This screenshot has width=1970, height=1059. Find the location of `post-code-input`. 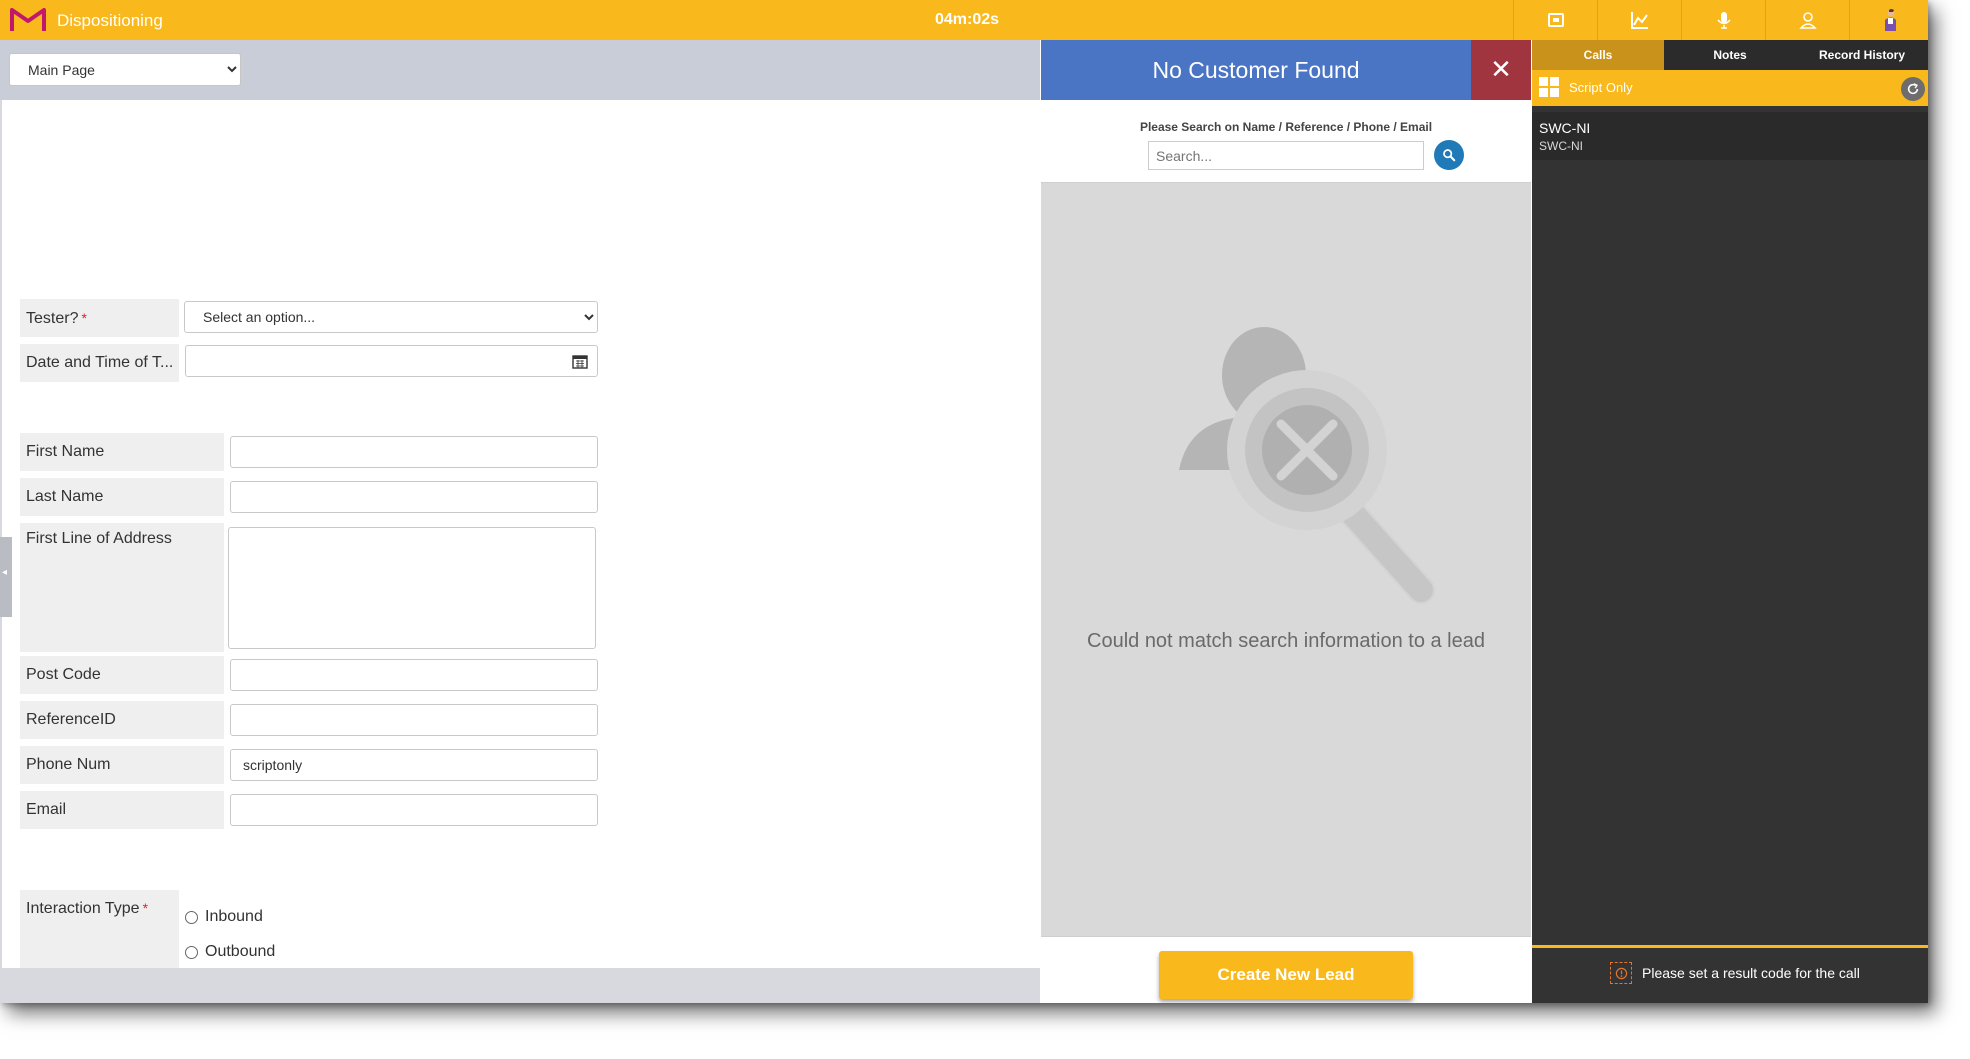

post-code-input is located at coordinates (414, 675).